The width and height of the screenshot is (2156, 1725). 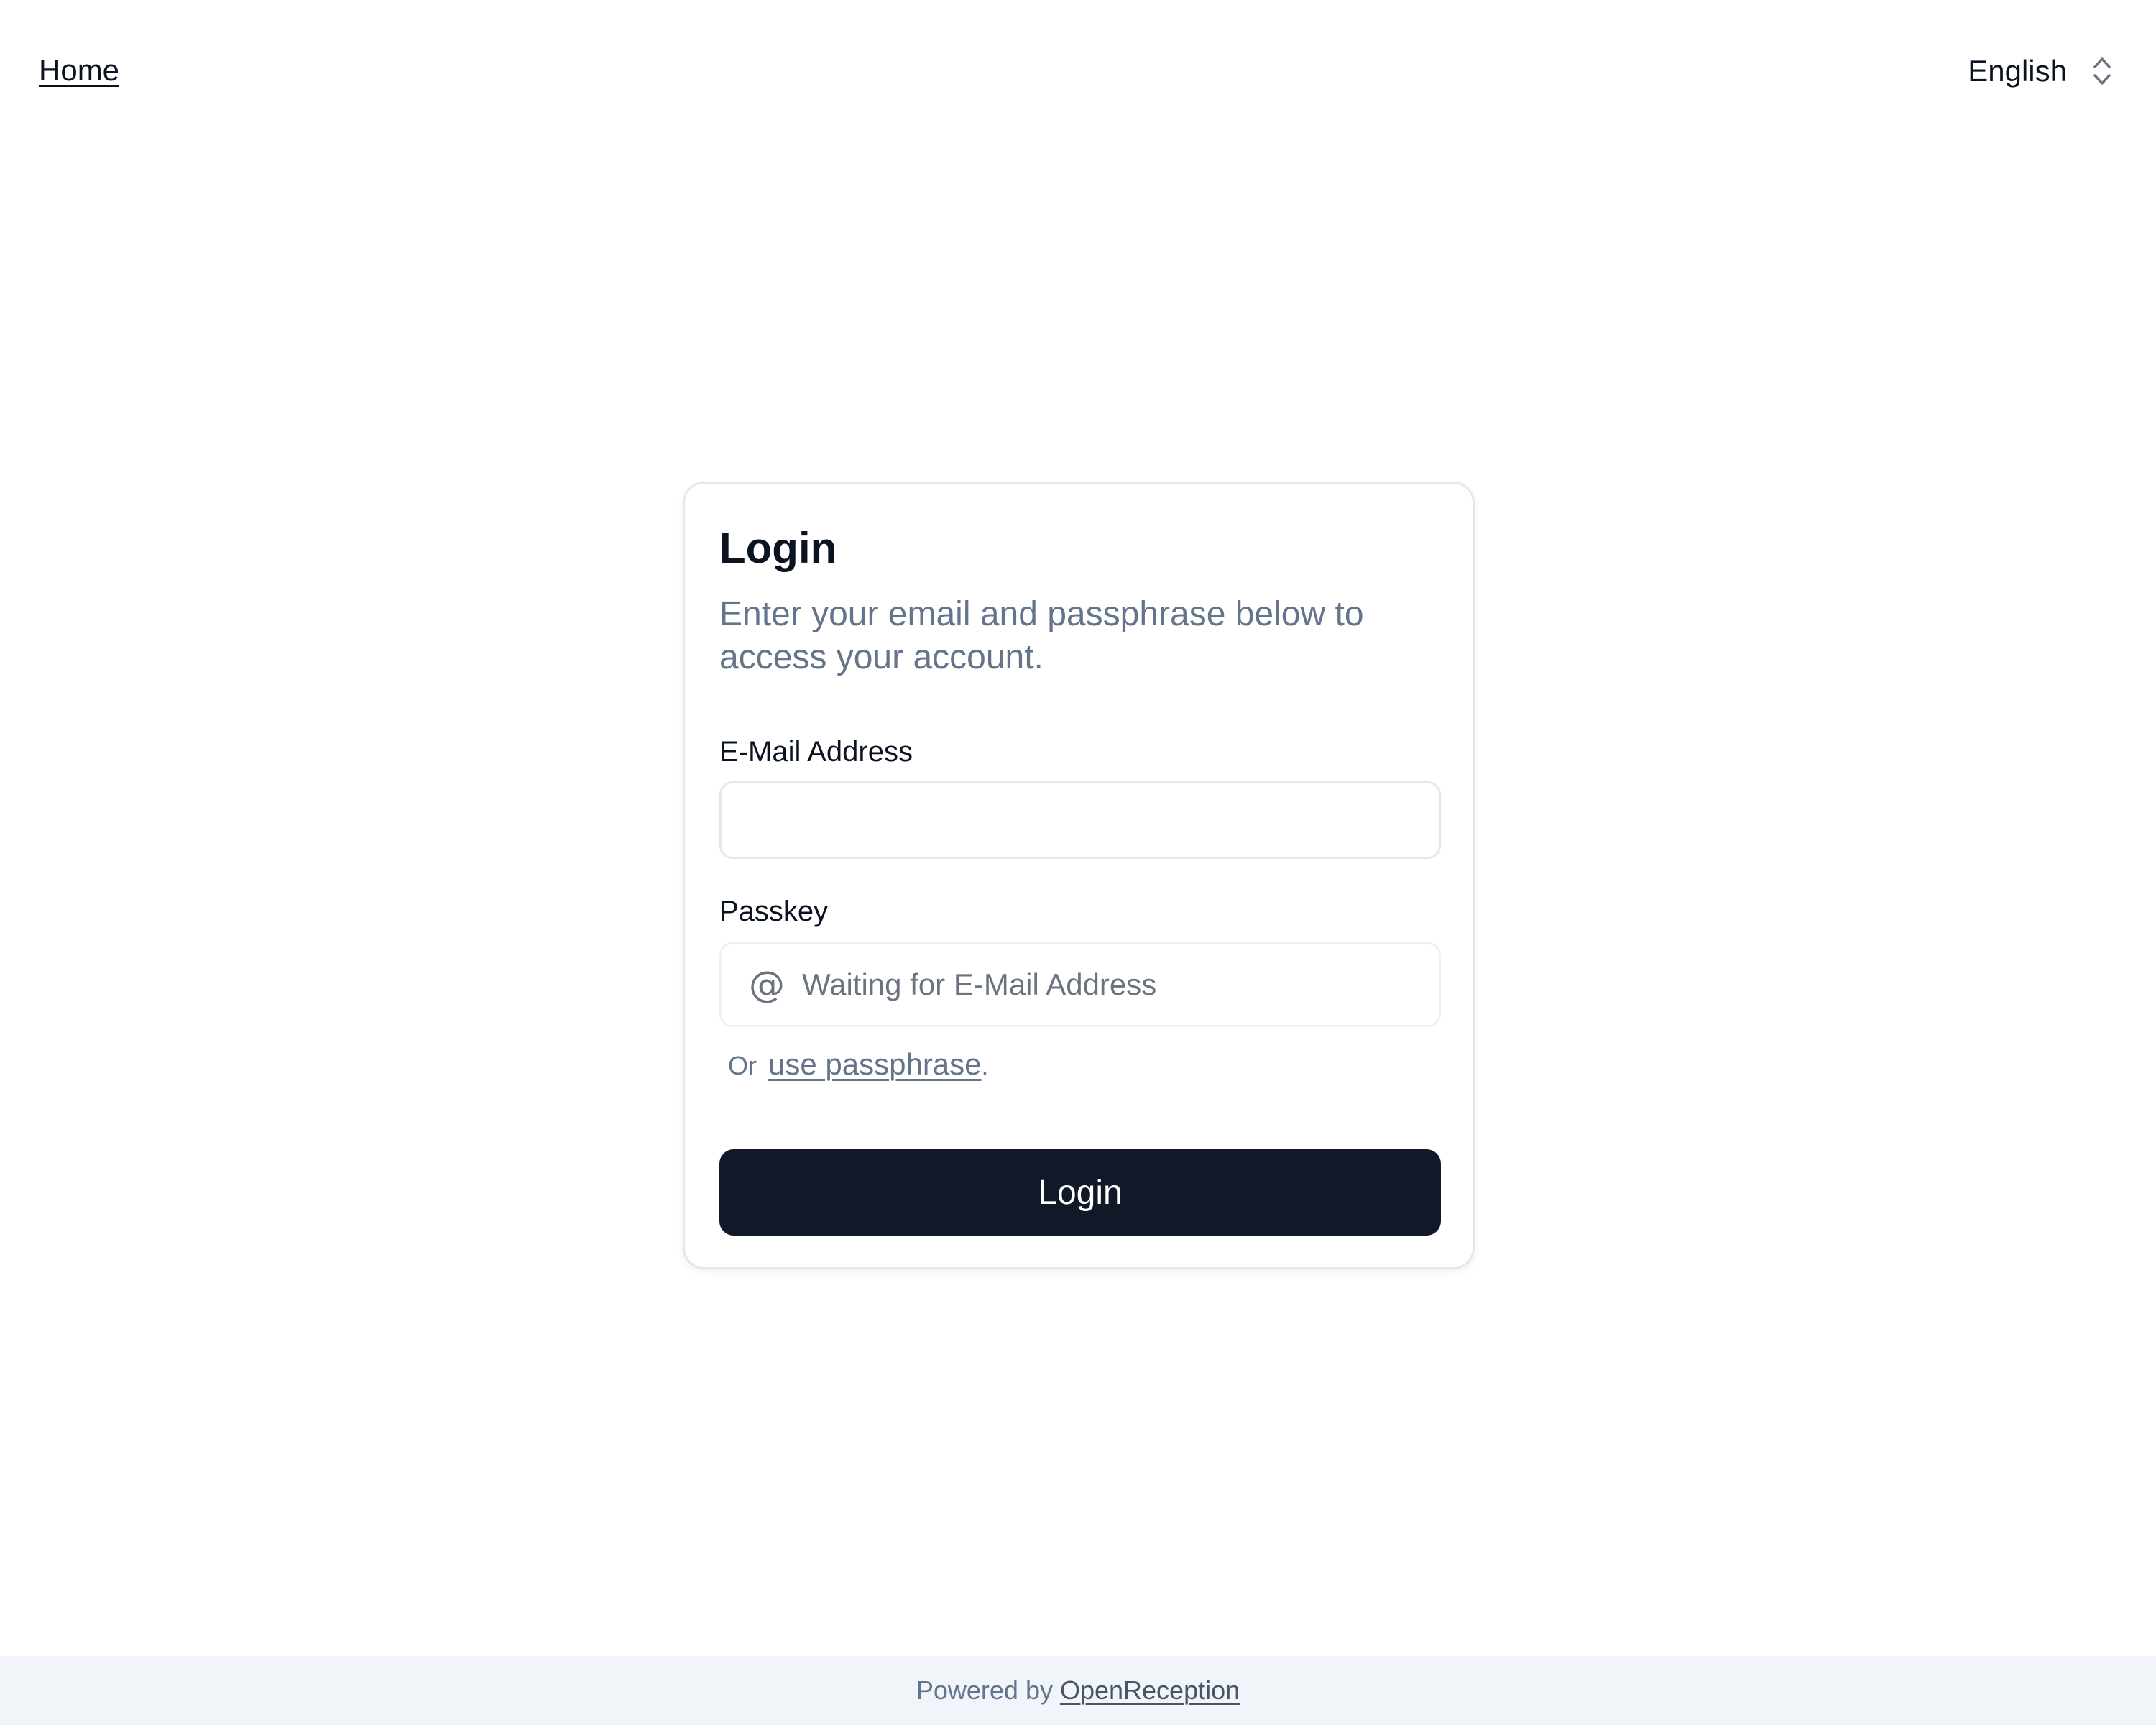 What do you see at coordinates (875, 1064) in the screenshot?
I see `use-passphrase-link: use passphrase` at bounding box center [875, 1064].